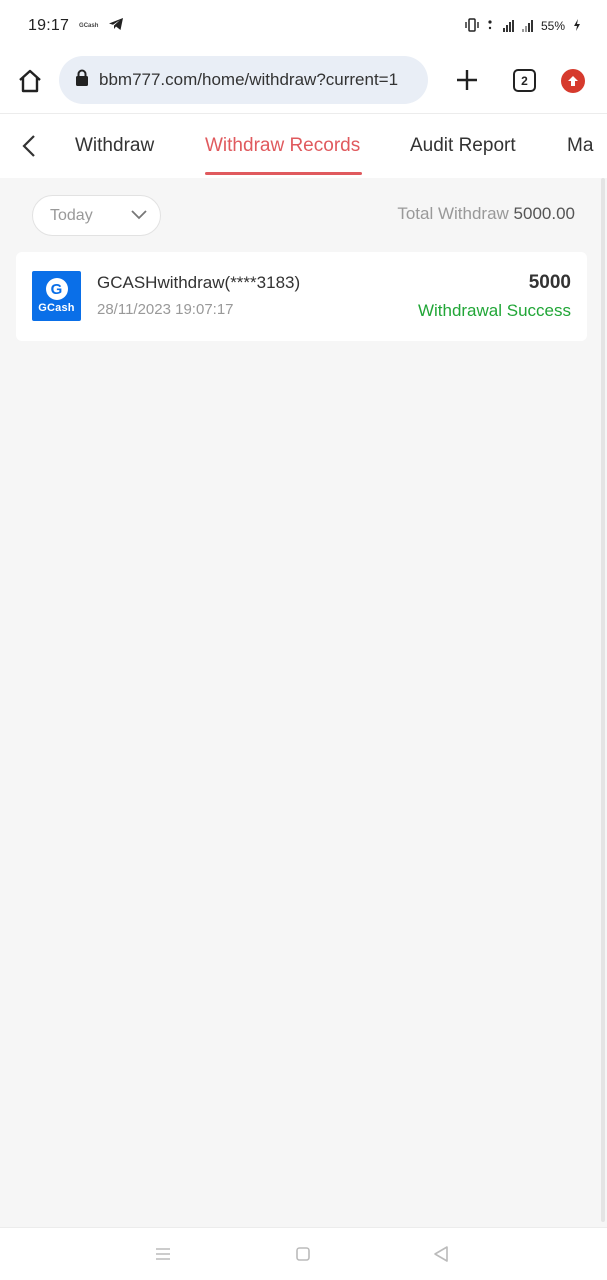 This screenshot has height=1280, width=607. What do you see at coordinates (199, 282) in the screenshot?
I see `record-title: GCASHwithdraw(****3183)` at bounding box center [199, 282].